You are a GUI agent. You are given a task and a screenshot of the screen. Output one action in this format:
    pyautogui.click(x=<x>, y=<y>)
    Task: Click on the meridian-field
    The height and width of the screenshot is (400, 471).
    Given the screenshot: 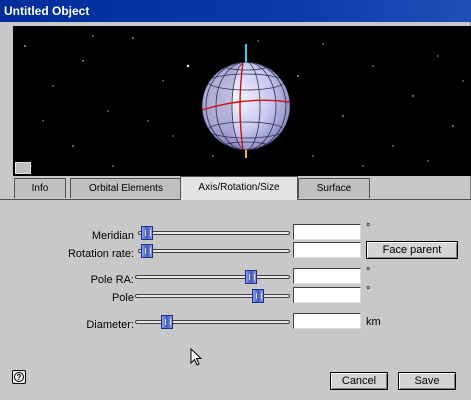 What is the action you would take?
    pyautogui.click(x=327, y=232)
    